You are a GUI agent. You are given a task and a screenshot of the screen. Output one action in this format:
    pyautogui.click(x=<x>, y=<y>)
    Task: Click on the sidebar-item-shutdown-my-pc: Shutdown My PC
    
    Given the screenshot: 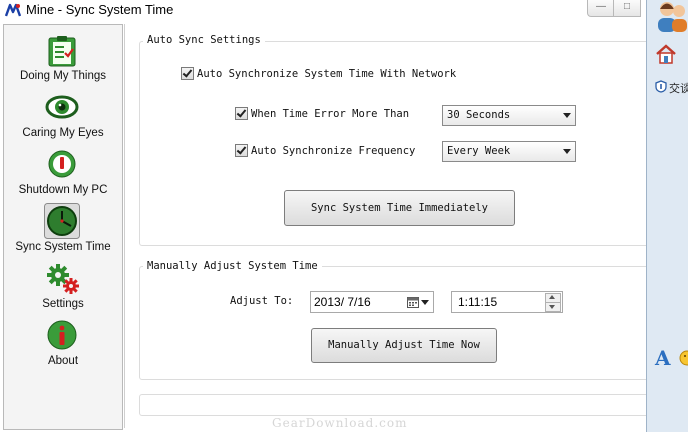 What is the action you would take?
    pyautogui.click(x=63, y=176)
    